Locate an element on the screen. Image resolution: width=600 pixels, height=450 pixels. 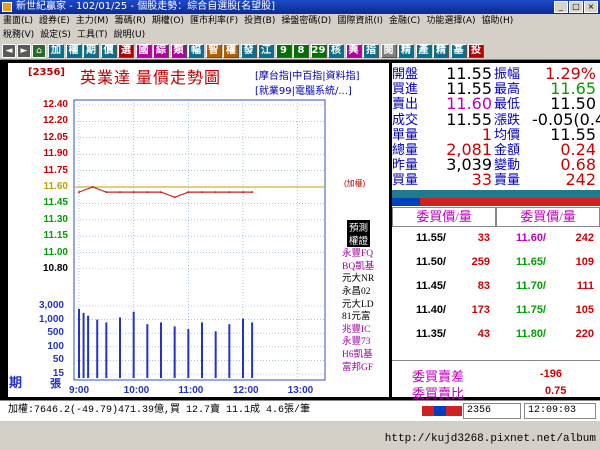
quote-value: 33 is located at coordinates (481, 180).